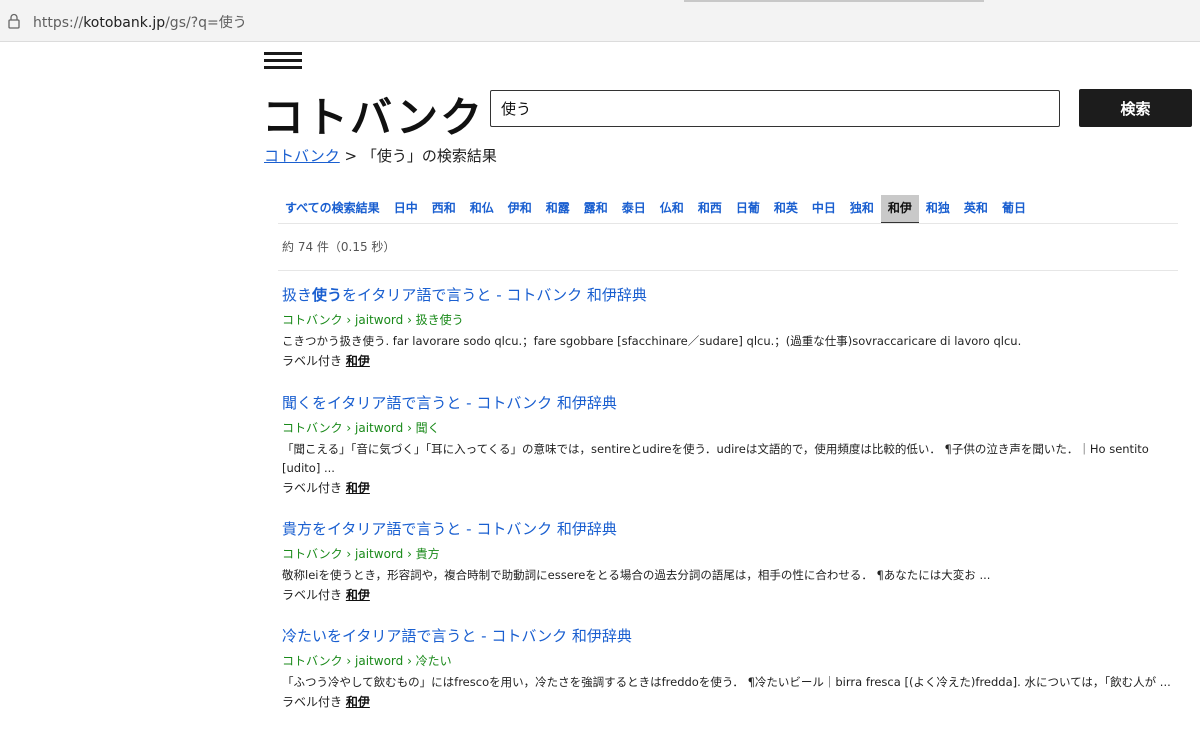 This screenshot has width=1200, height=741. Describe the element at coordinates (727, 553) in the screenshot. I see `result-path: コトバンク › jaitword › 貴方` at that location.